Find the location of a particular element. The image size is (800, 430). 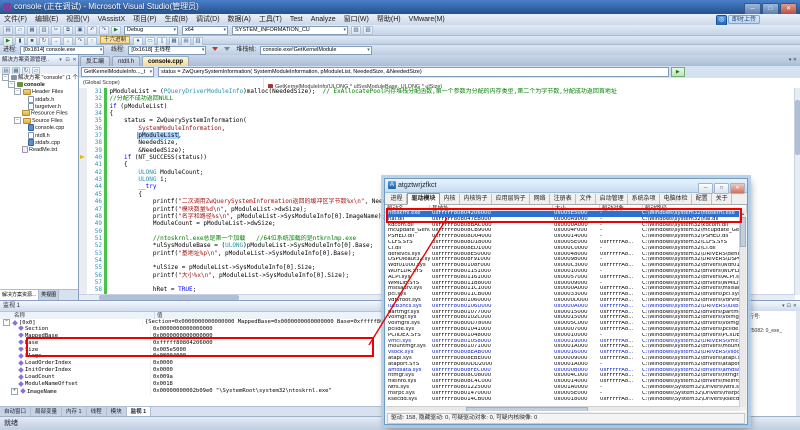

menu-extra-button: ◎ 即时上传 is located at coordinates (737, 20).